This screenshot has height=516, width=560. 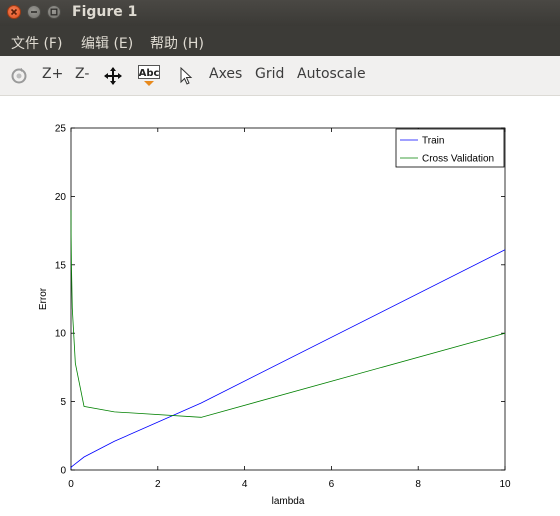 What do you see at coordinates (61, 265) in the screenshot?
I see `y-tick-label: 15` at bounding box center [61, 265].